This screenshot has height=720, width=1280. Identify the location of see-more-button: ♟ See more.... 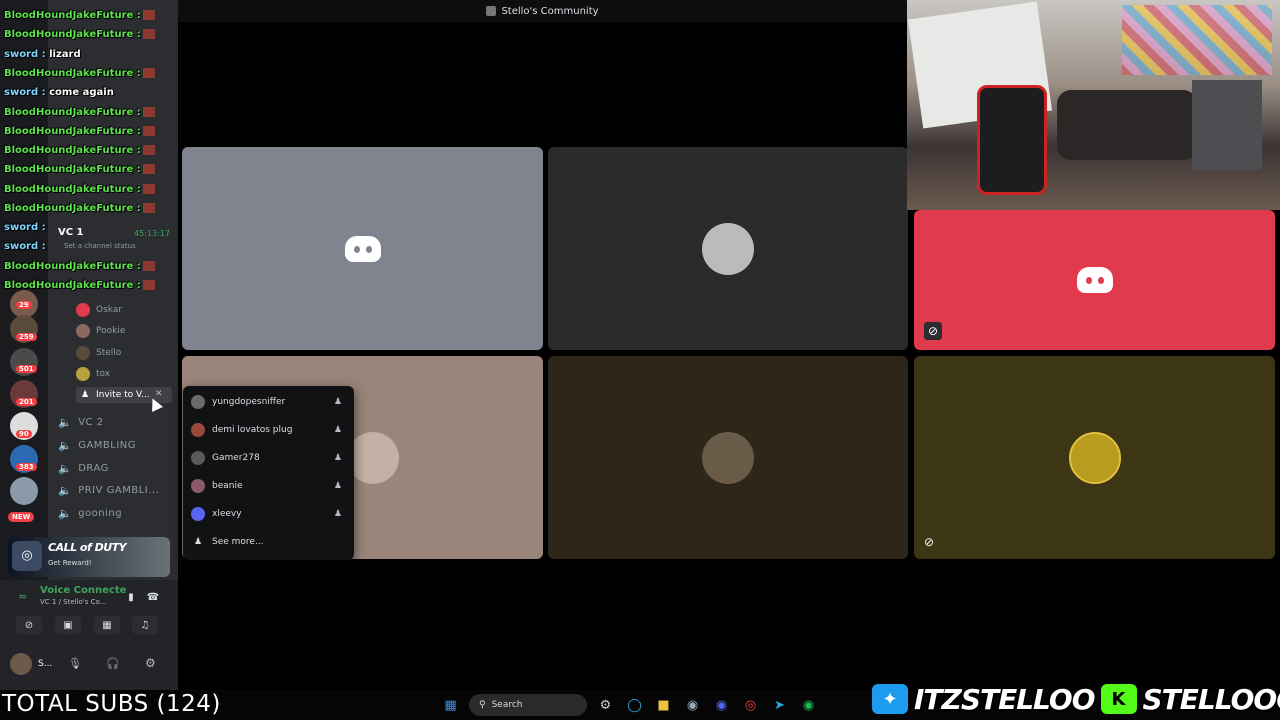
(268, 542).